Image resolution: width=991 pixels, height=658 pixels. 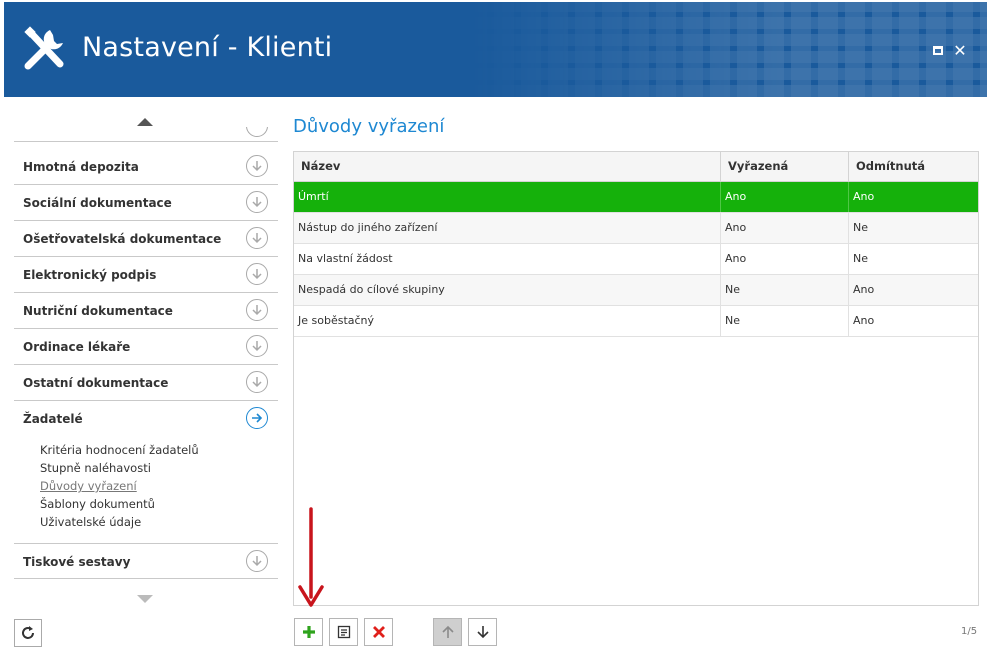 I want to click on sidebar-item-label: Nutriční dokumentace, so click(x=98, y=311).